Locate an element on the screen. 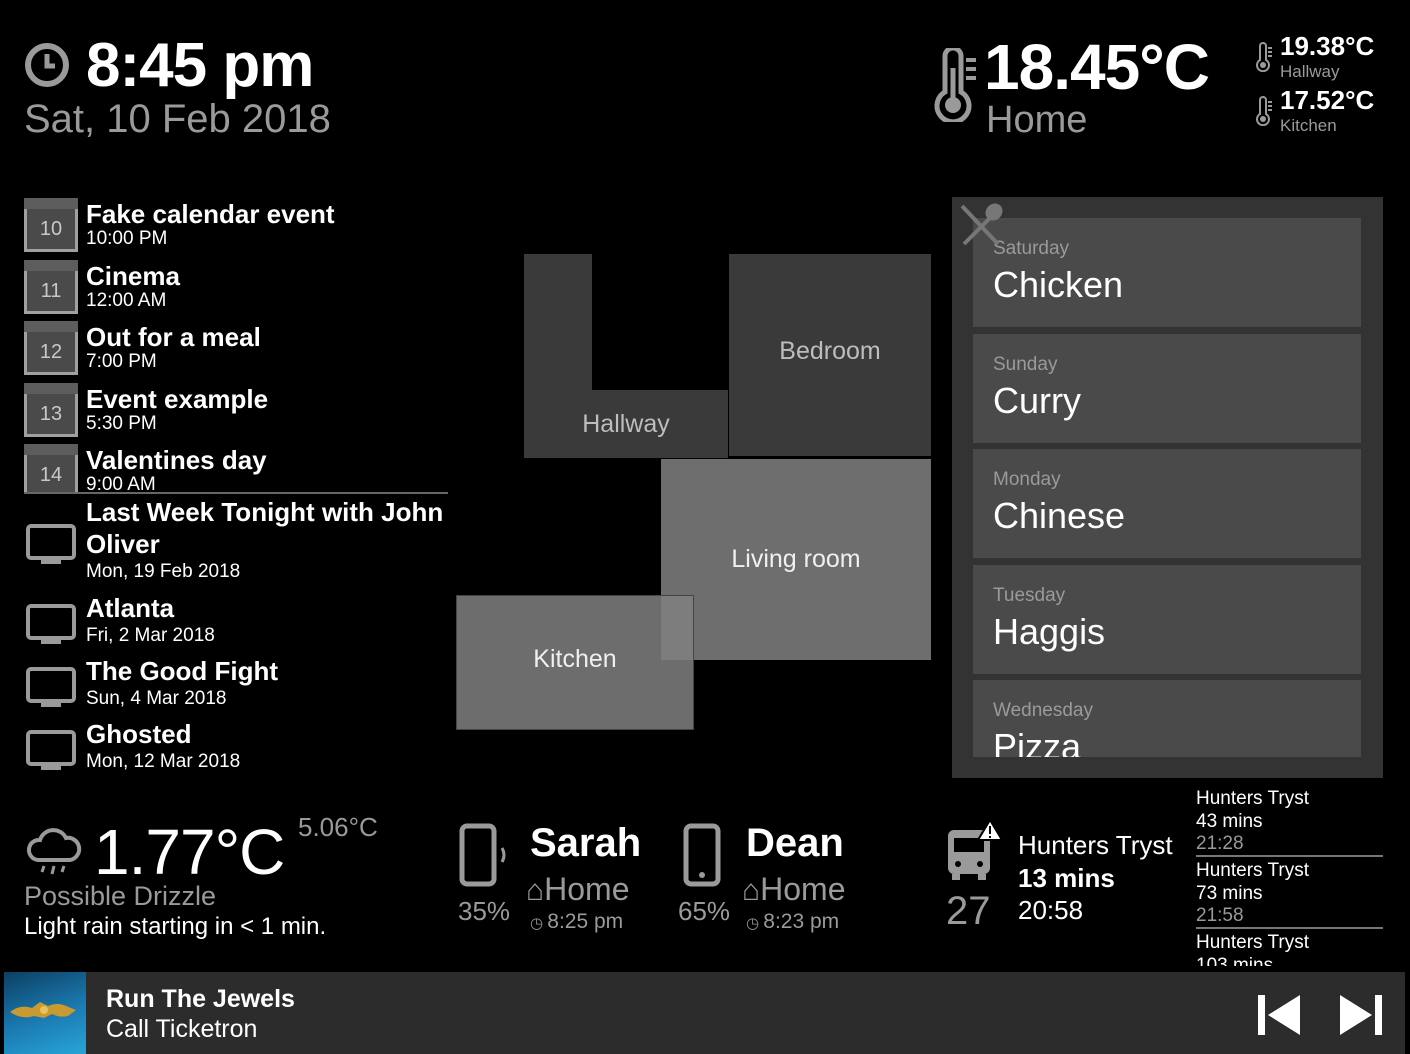 This screenshot has width=1410, height=1054. hallway-temperature-label: Hallway is located at coordinates (1310, 71).